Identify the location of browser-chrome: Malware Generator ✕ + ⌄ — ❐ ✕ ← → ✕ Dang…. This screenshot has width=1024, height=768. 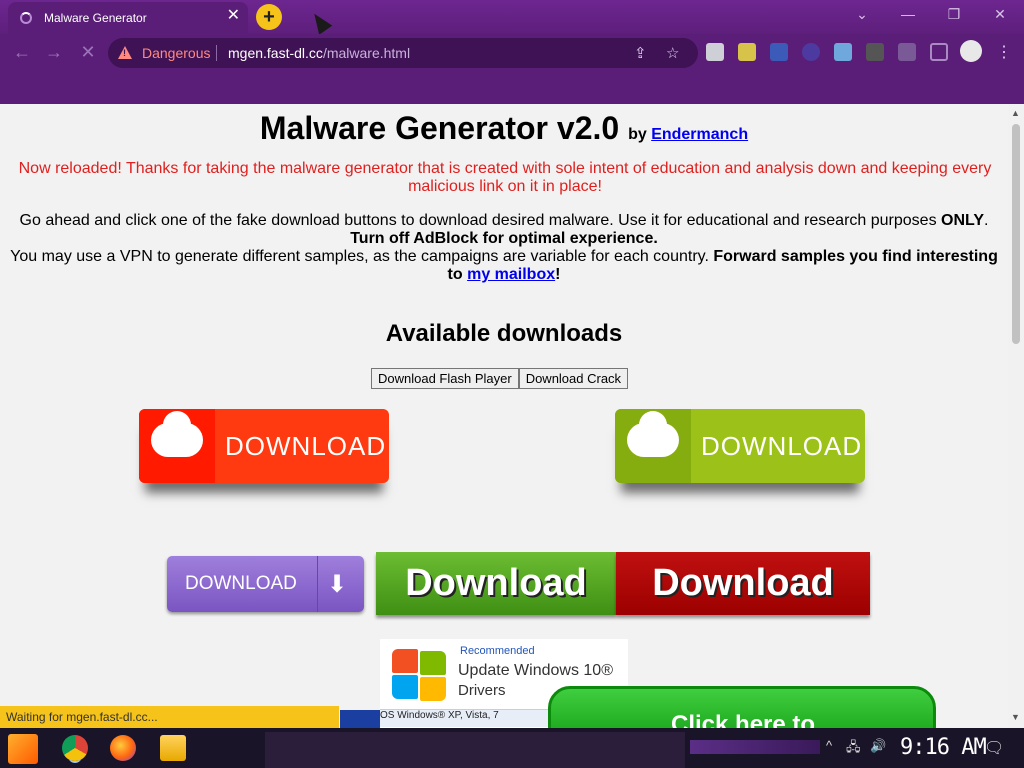
(512, 52).